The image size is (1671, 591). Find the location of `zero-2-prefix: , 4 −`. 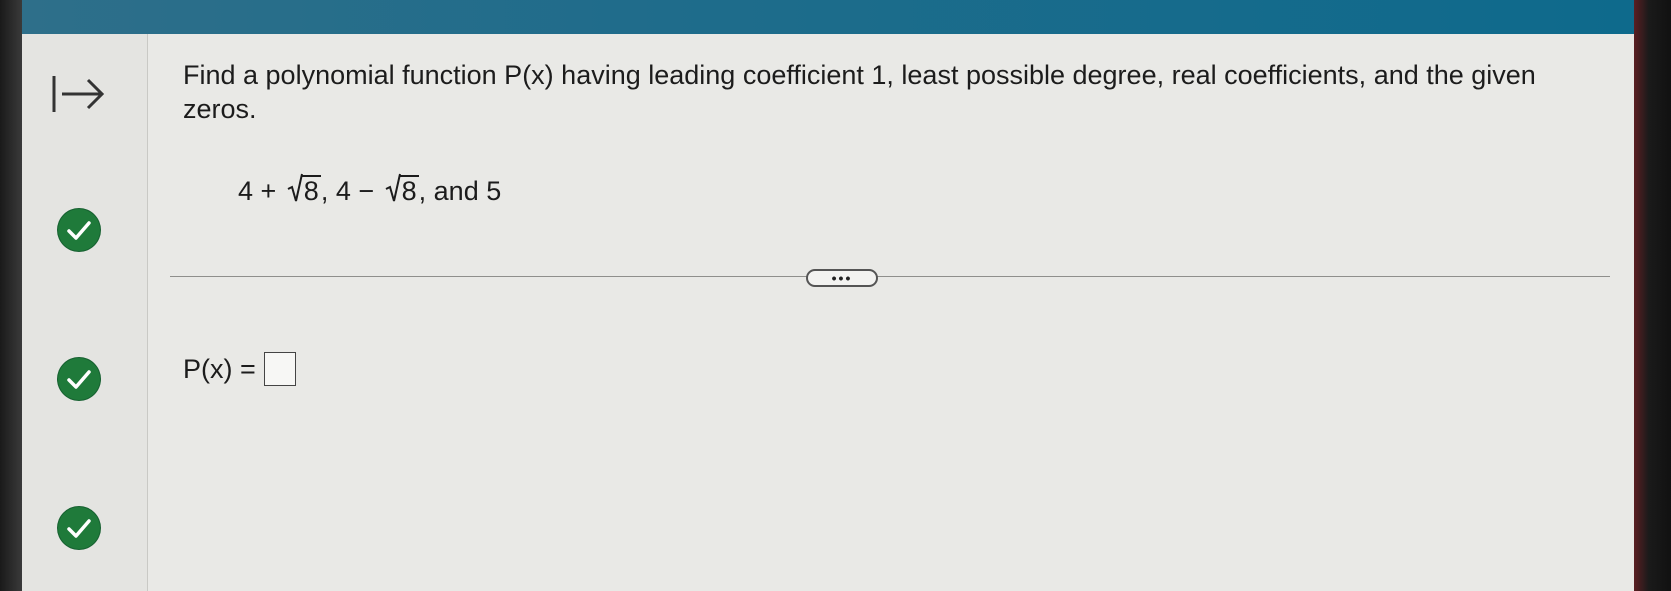

zero-2-prefix: , 4 − is located at coordinates (351, 191).